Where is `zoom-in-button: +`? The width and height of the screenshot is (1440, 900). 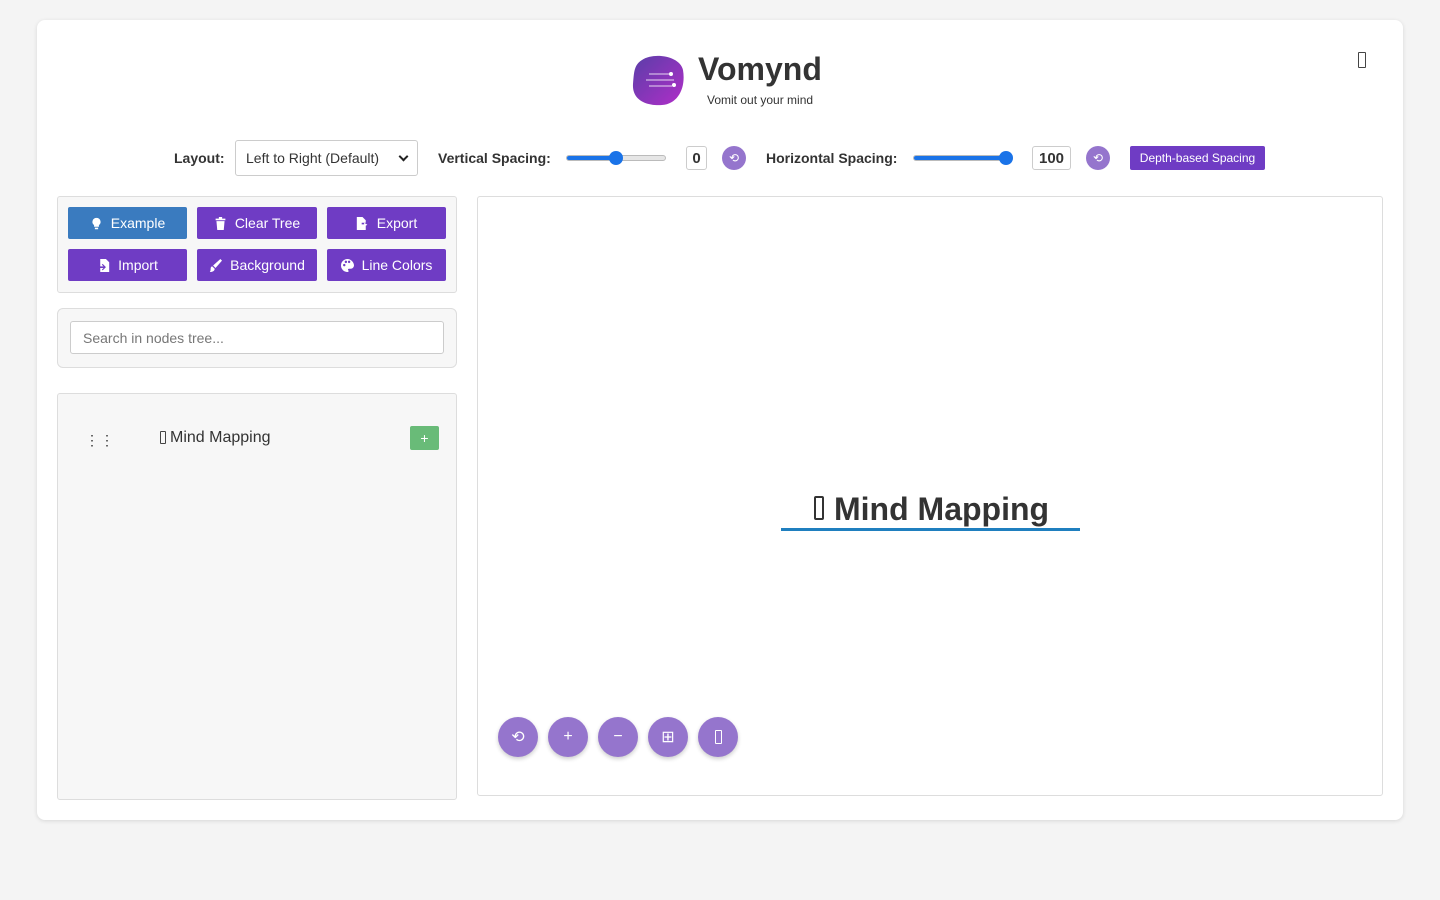
zoom-in-button: + is located at coordinates (568, 737).